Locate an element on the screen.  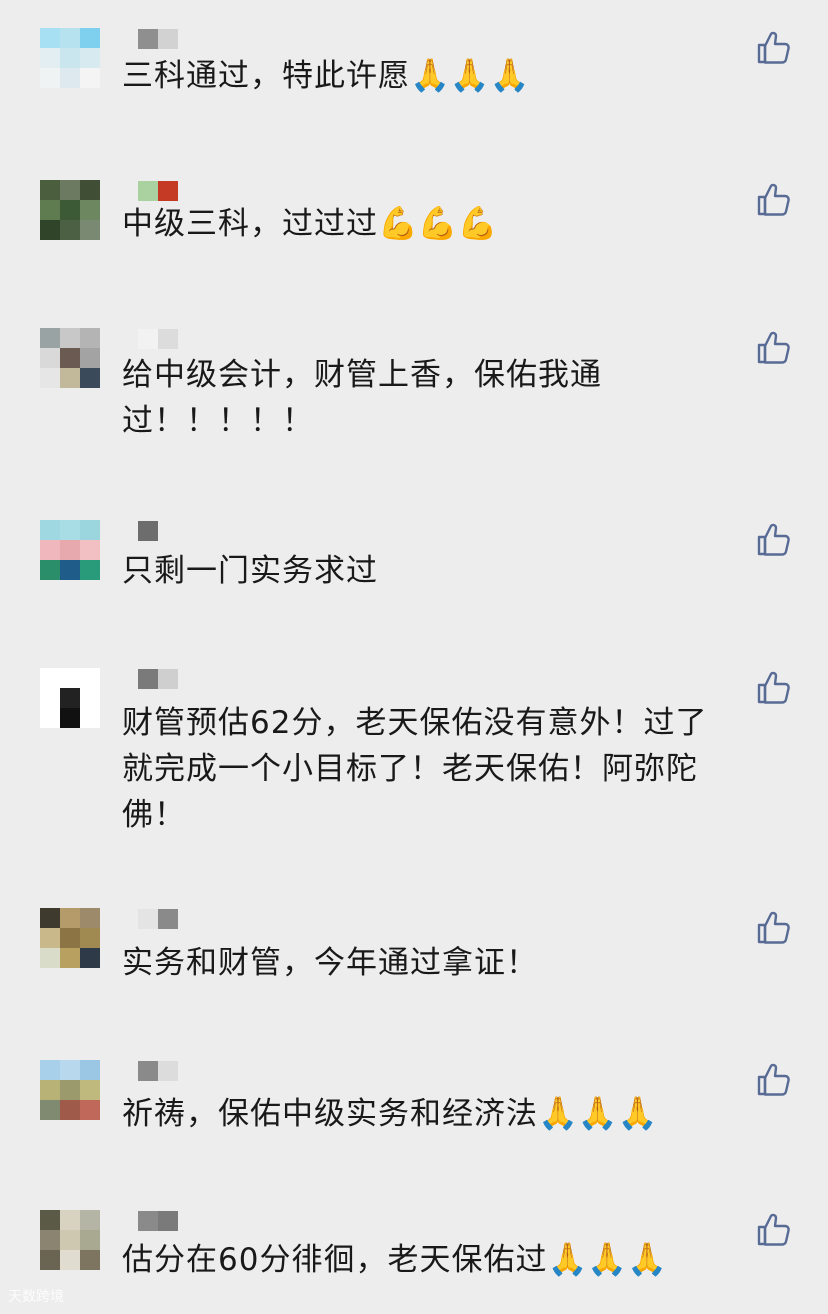
comment-text-body: 只剩一门实务求过 is located at coordinates (250, 571).